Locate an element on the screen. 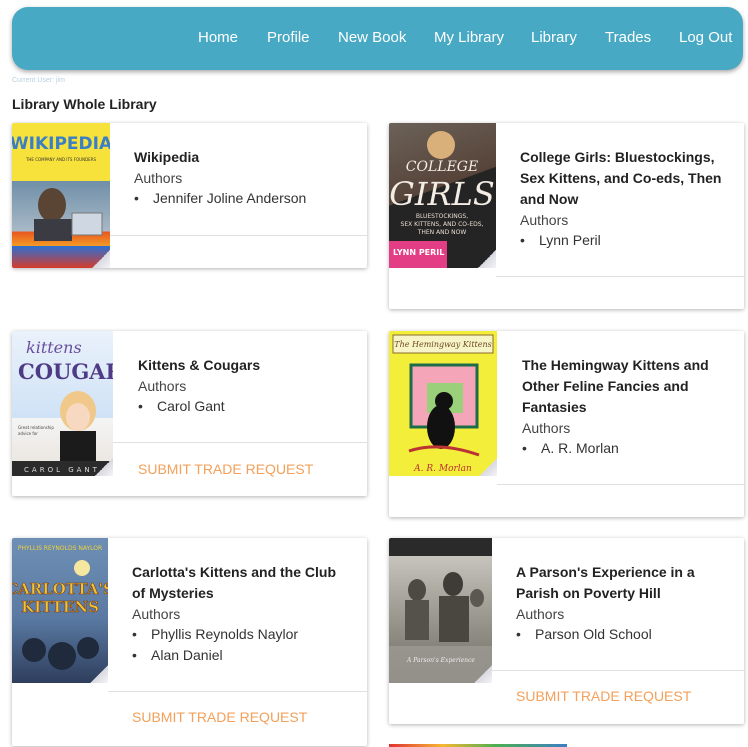 The width and height of the screenshot is (748, 747). current-user-label: Current User: jim is located at coordinates (38, 80).